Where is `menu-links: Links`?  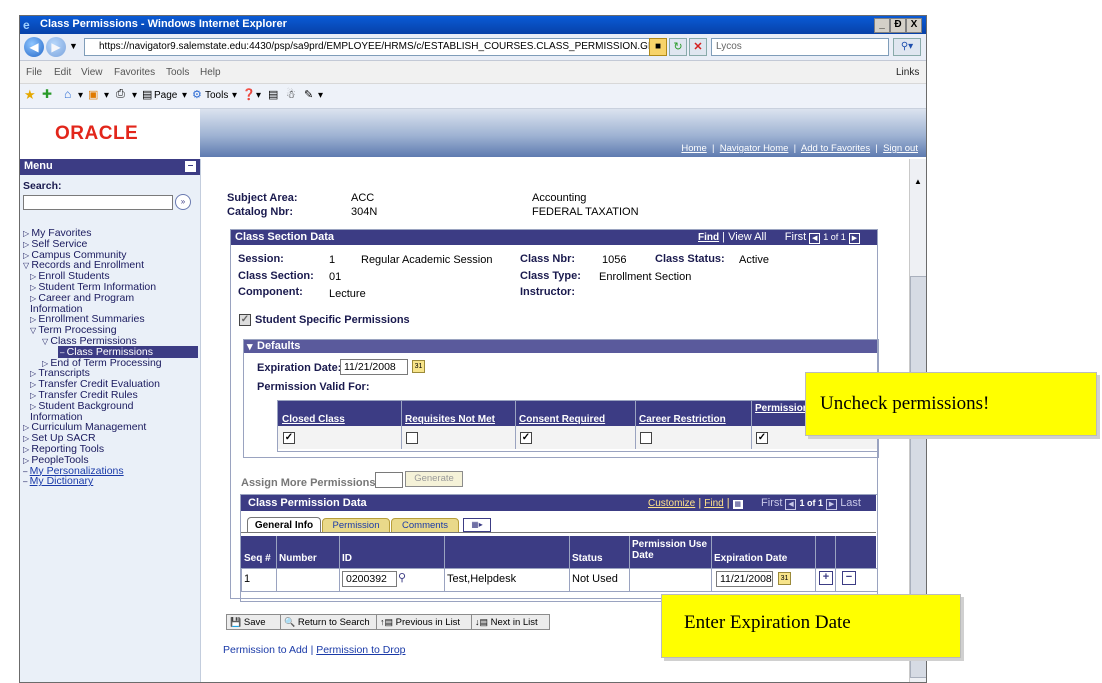
menu-links: Links is located at coordinates (907, 72).